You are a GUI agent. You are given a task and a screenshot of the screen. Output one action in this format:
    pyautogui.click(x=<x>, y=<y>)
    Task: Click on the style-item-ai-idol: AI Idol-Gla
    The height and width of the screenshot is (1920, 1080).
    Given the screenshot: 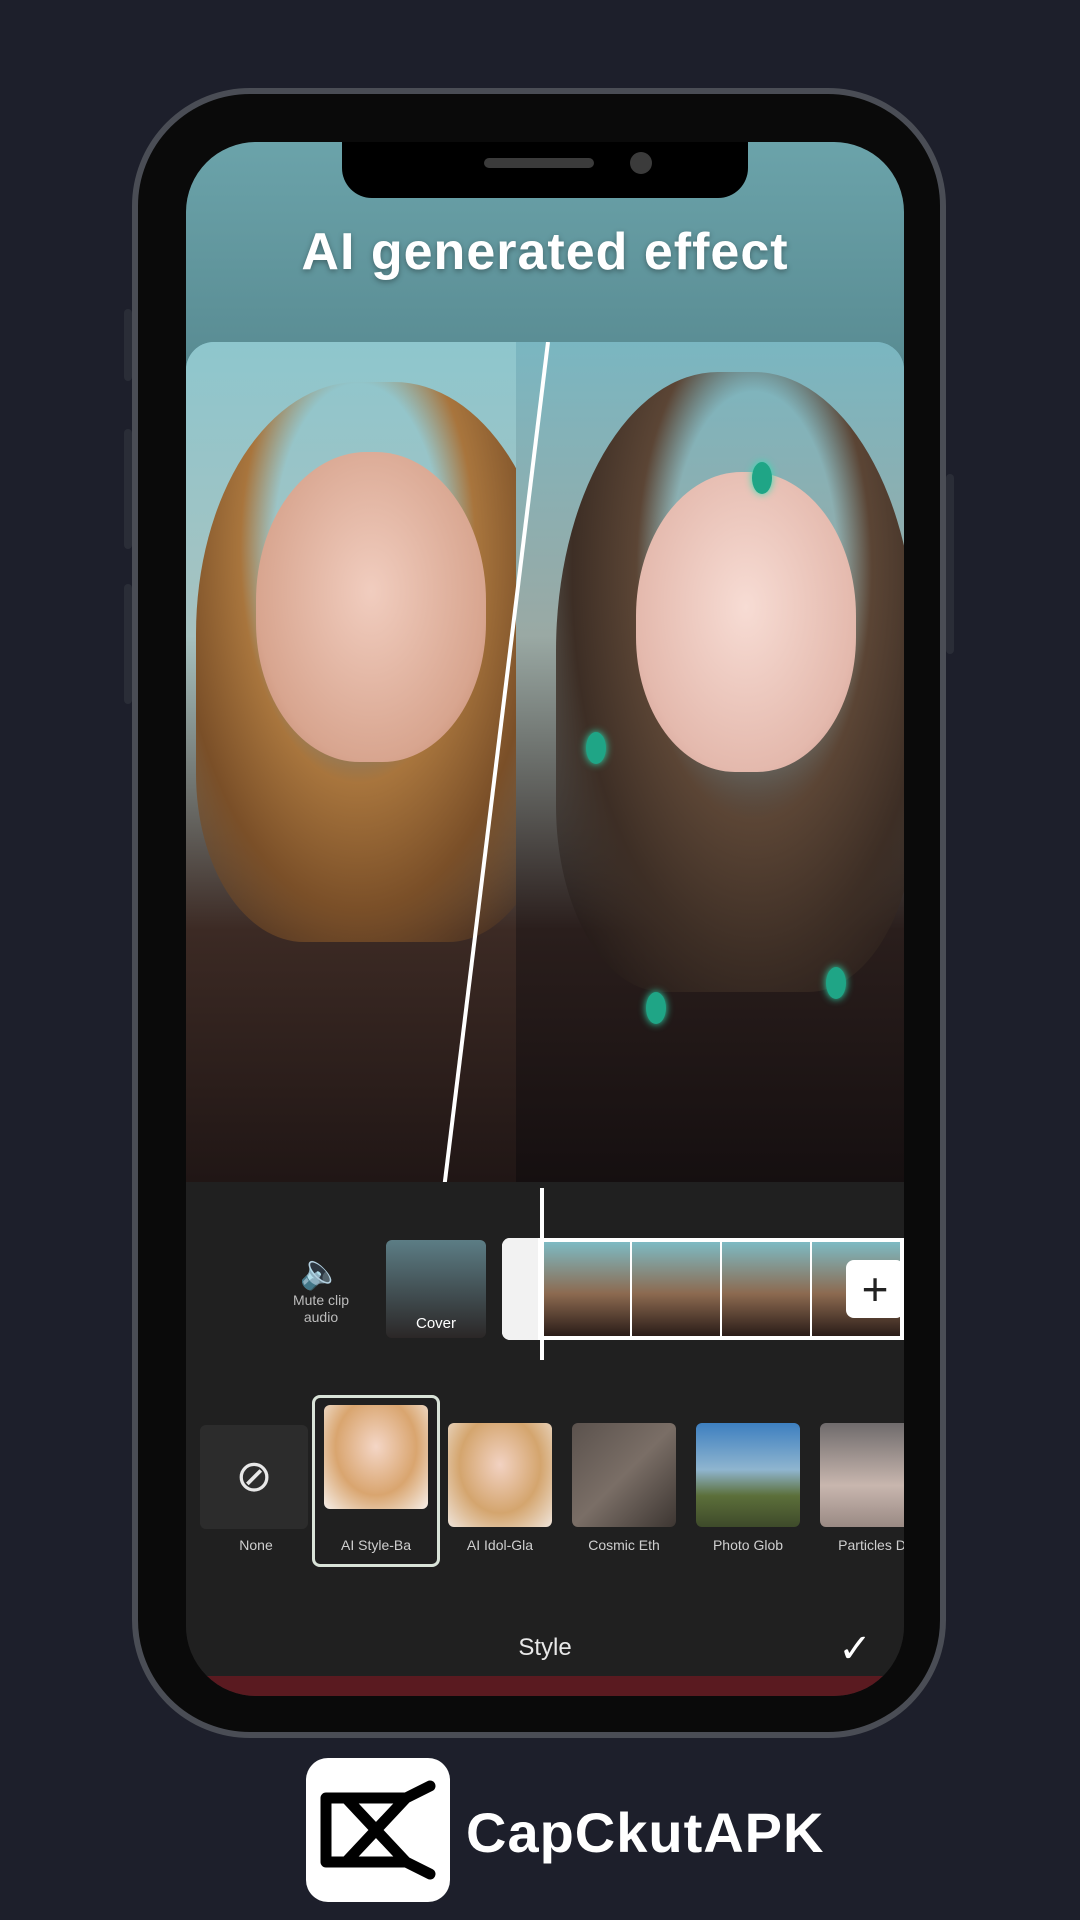 What is the action you would take?
    pyautogui.click(x=500, y=1477)
    